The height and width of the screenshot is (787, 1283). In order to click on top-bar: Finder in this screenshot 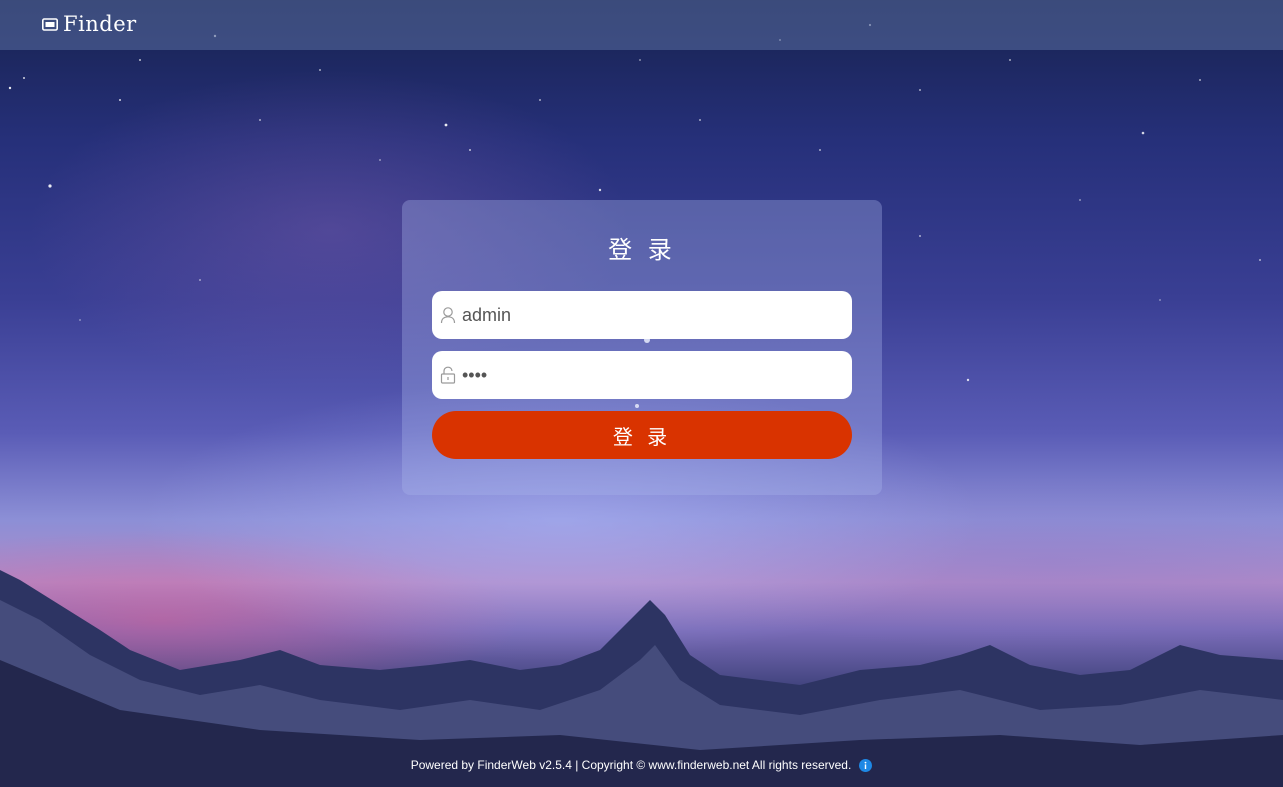, I will do `click(641, 25)`.